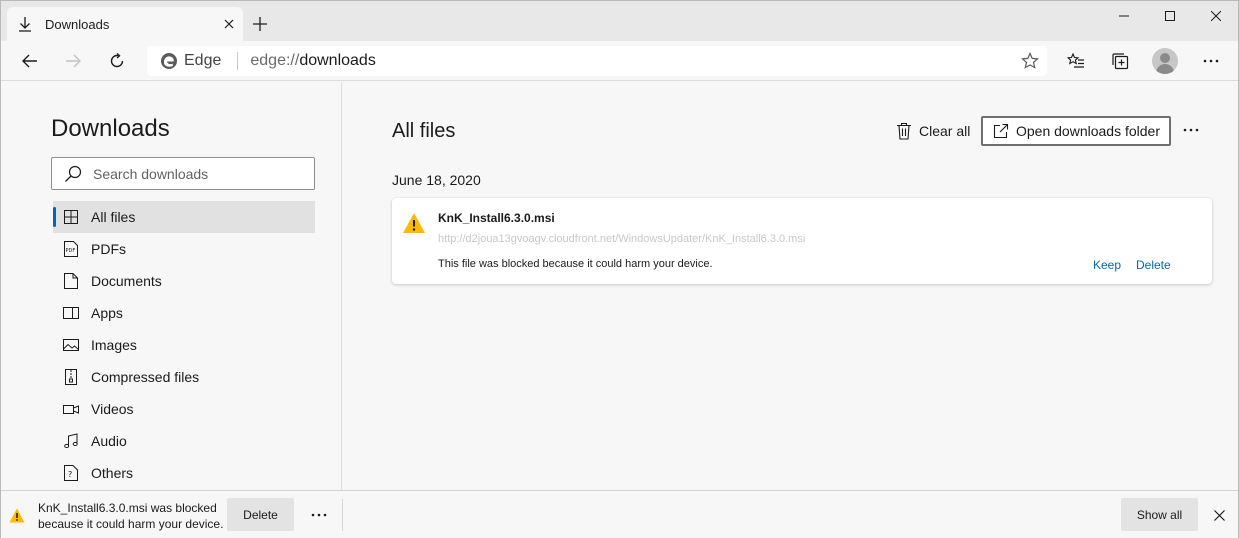  What do you see at coordinates (1159, 514) in the screenshot?
I see `show-all-button: Show all` at bounding box center [1159, 514].